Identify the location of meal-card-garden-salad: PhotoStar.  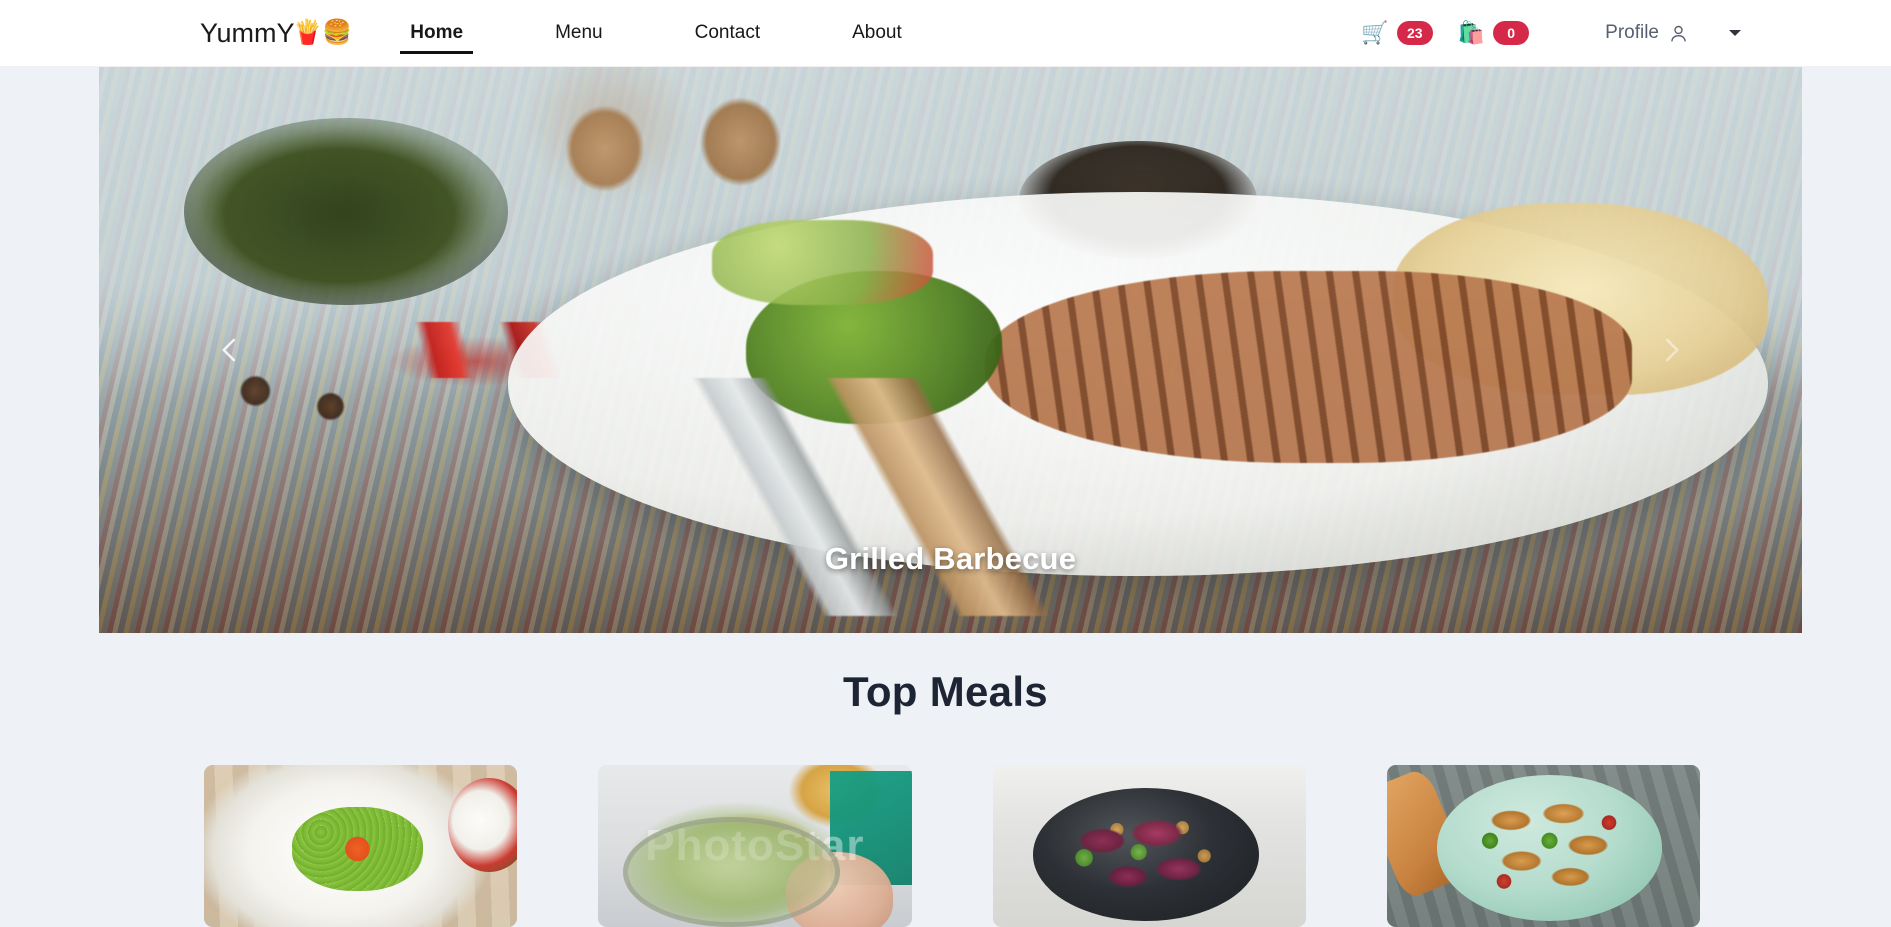
(755, 846).